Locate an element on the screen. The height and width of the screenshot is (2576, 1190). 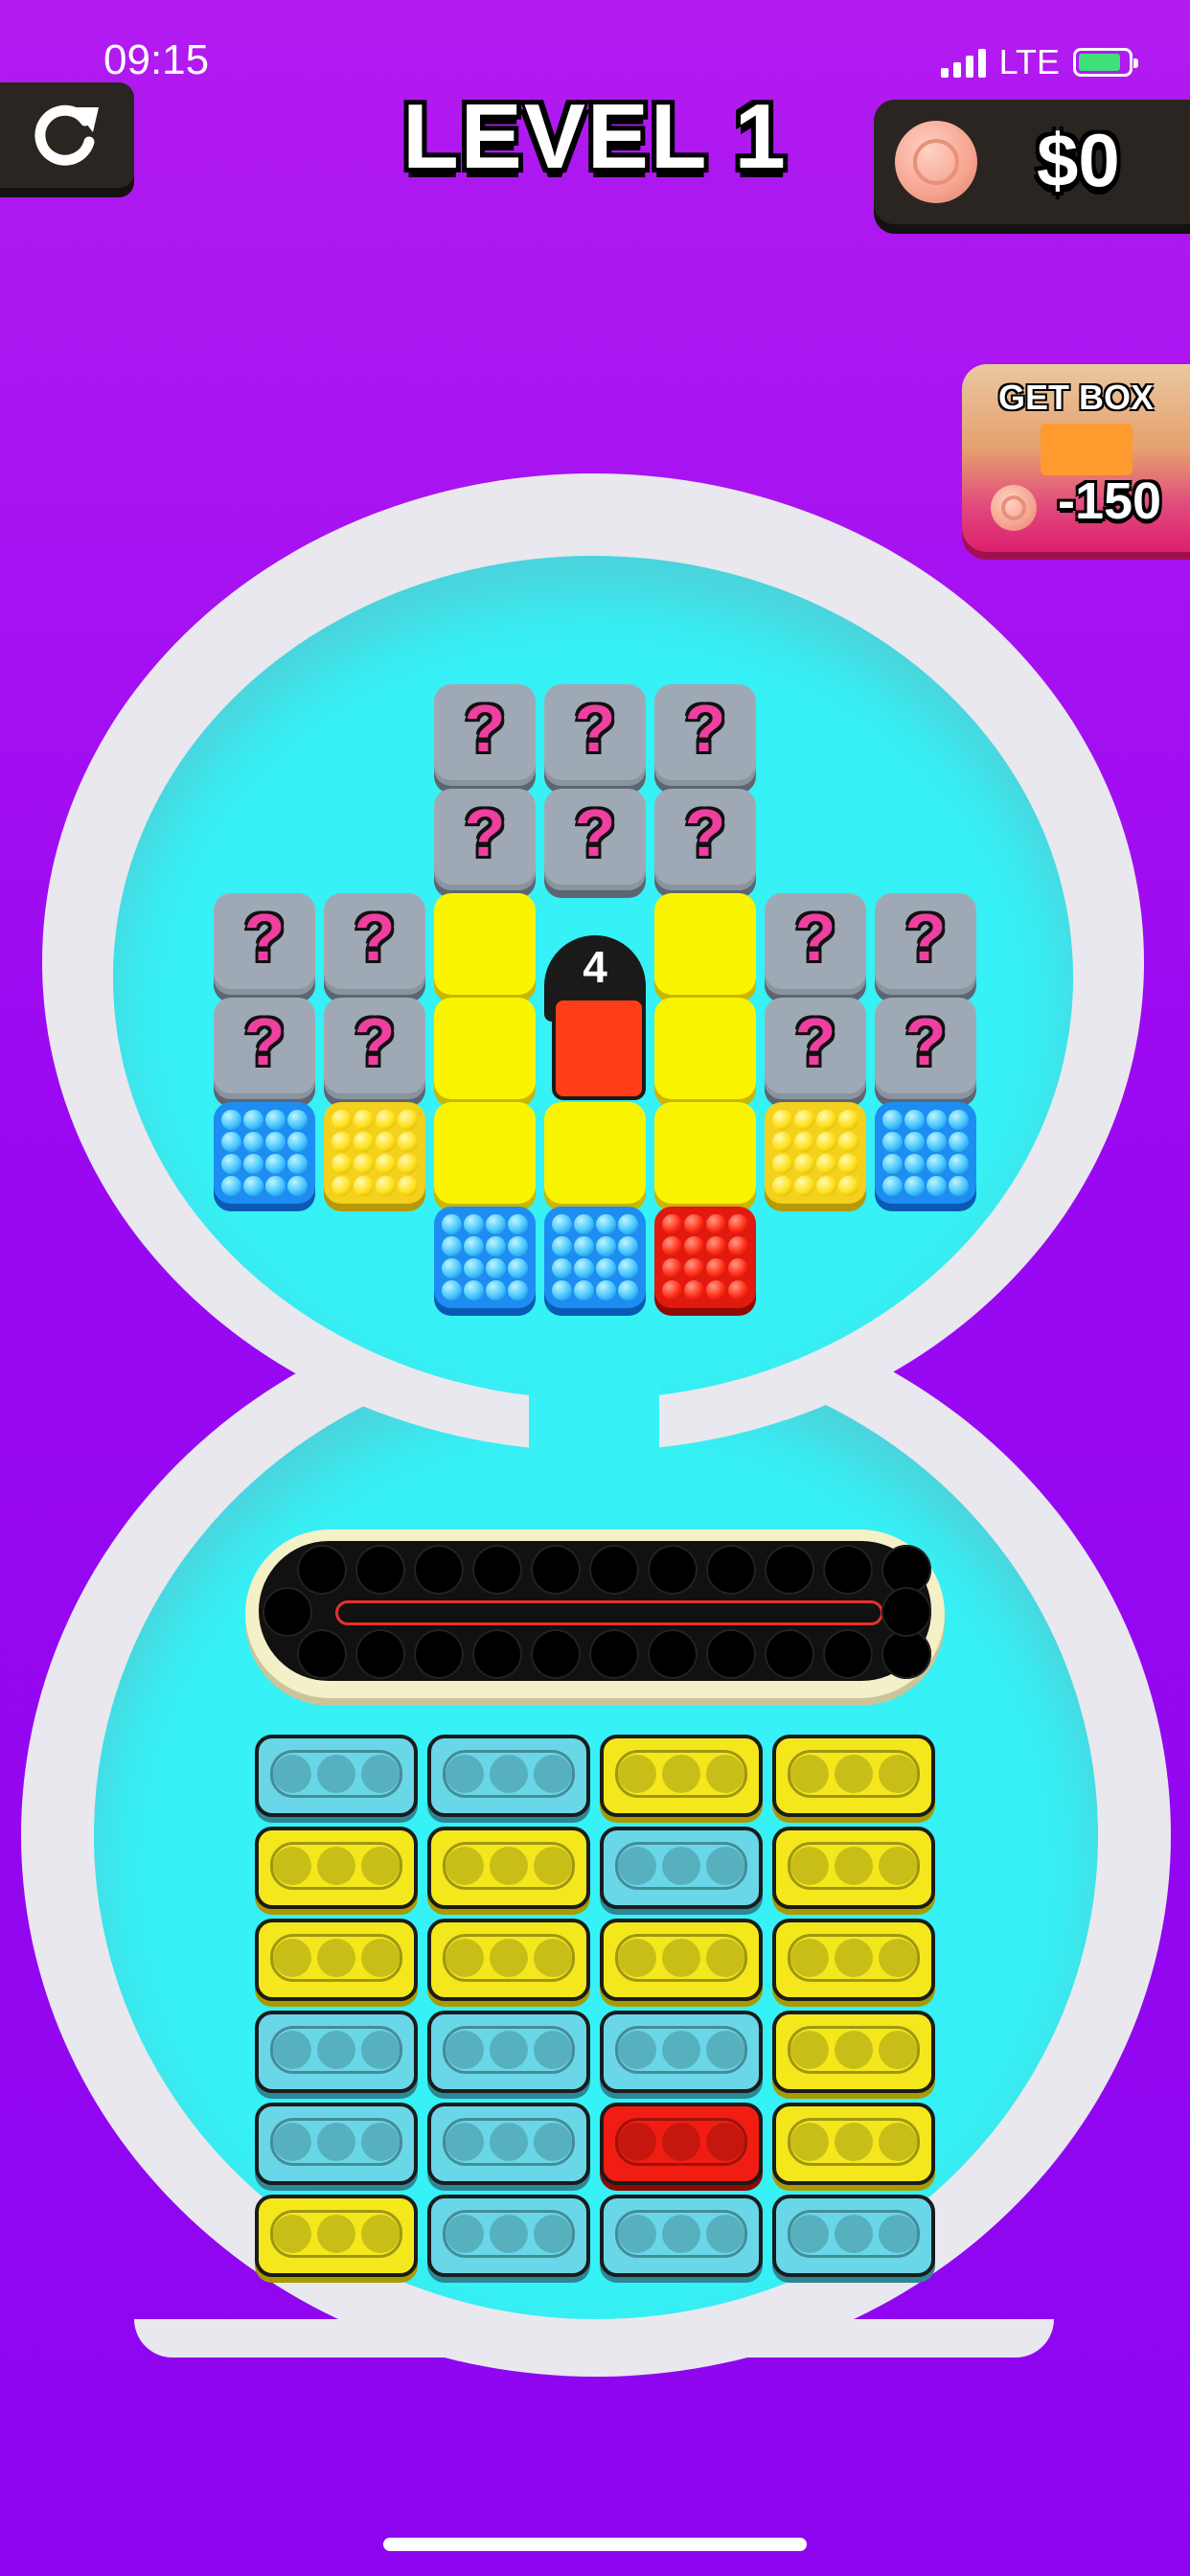
conveyor-belt is located at coordinates (595, 1614).